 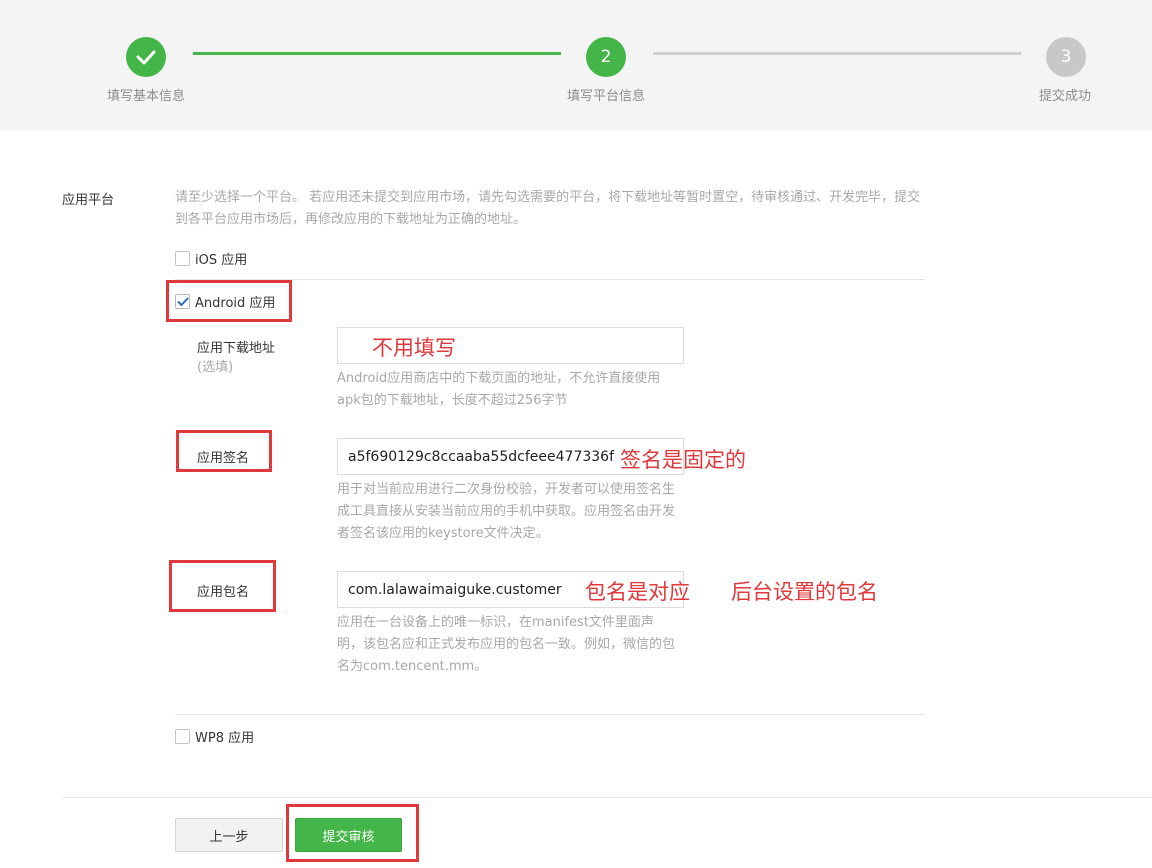 I want to click on step-3-number: 3, so click(x=1066, y=57).